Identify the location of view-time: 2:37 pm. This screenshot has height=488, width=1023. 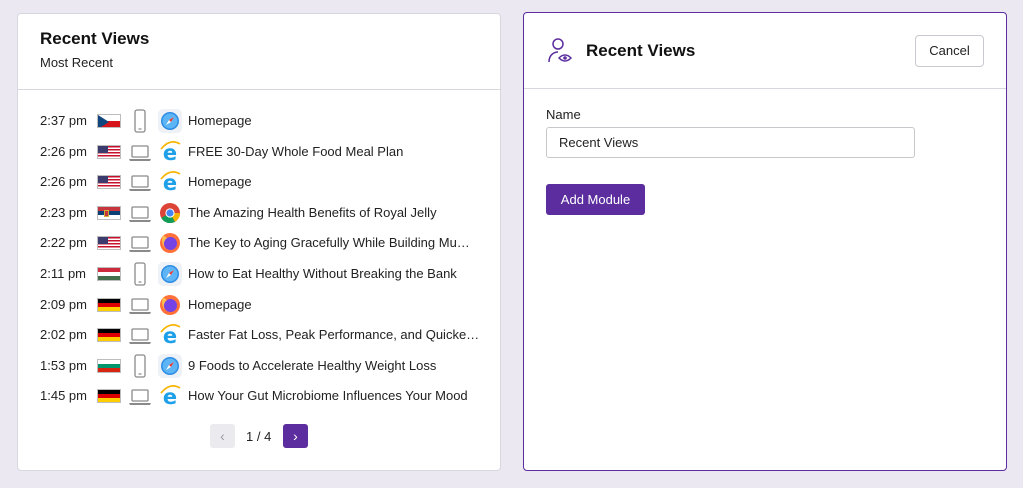
(63, 120).